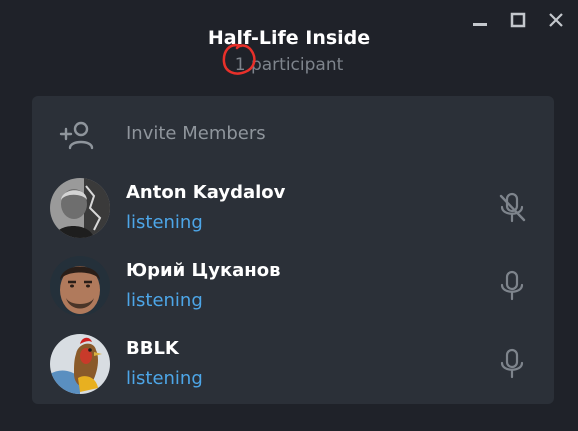 The height and width of the screenshot is (431, 578). What do you see at coordinates (512, 208) in the screenshot?
I see `mic-muted-icon` at bounding box center [512, 208].